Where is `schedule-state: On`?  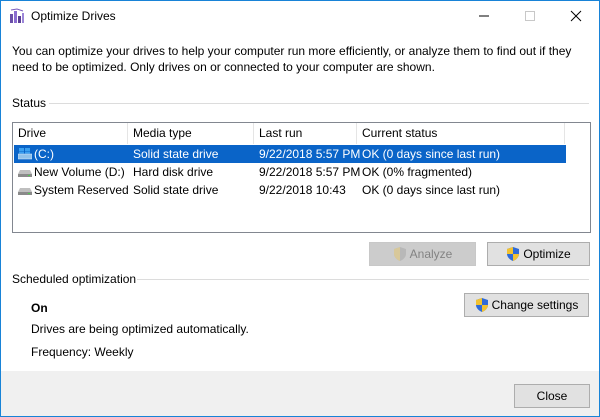 schedule-state: On is located at coordinates (39, 308).